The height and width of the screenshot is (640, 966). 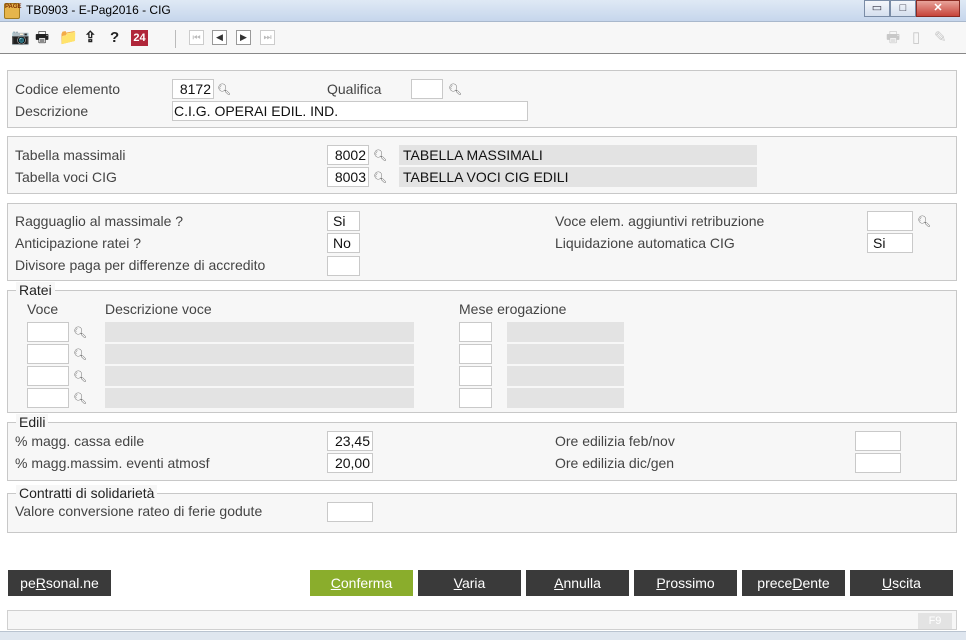 I want to click on voci-code-field: 8003, so click(x=348, y=177).